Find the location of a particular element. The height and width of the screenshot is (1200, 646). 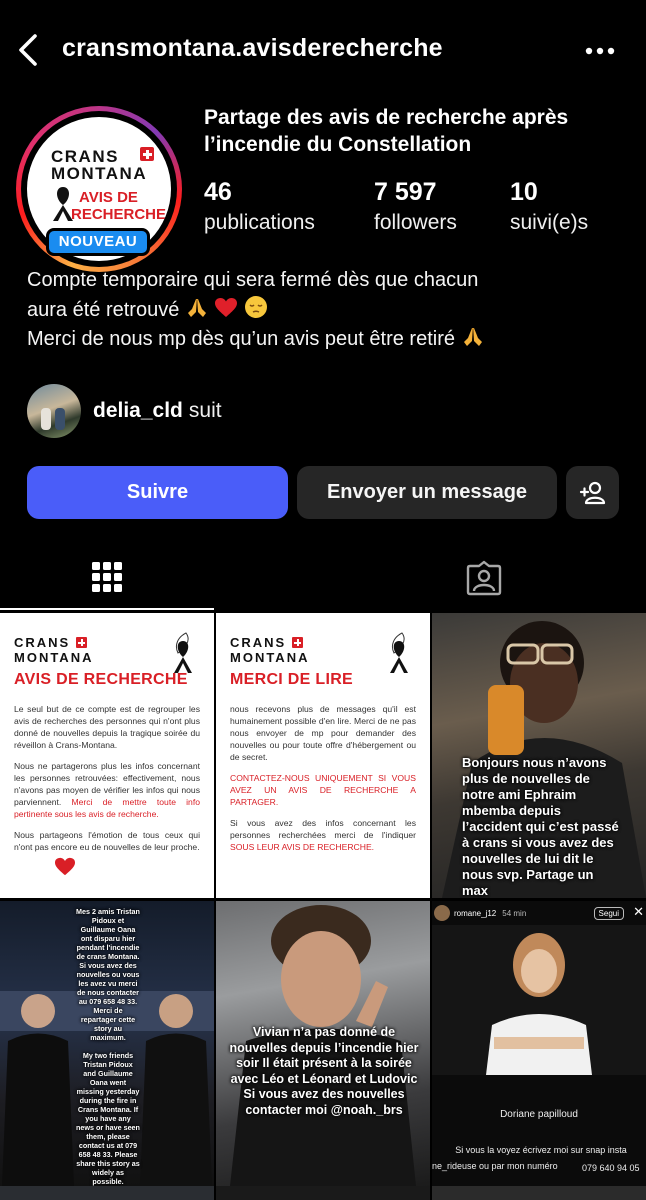

profile-username: cransmontana.avisderecherche is located at coordinates (252, 48).